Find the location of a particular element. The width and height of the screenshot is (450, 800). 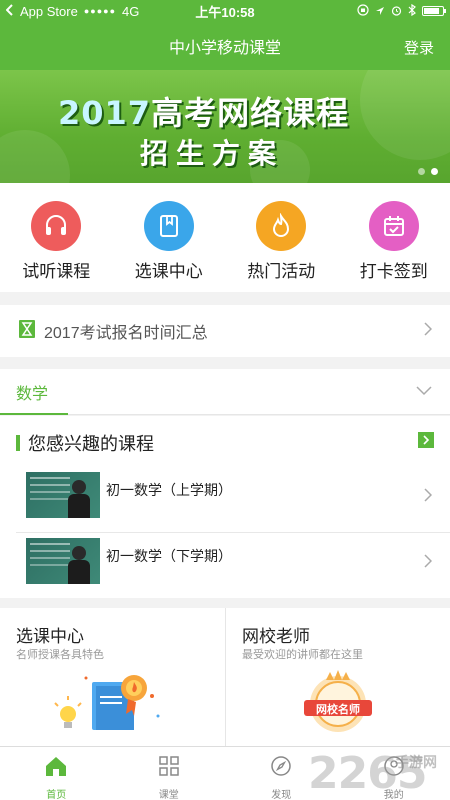

quick-item-label: 试听课程 is located at coordinates (56, 271).